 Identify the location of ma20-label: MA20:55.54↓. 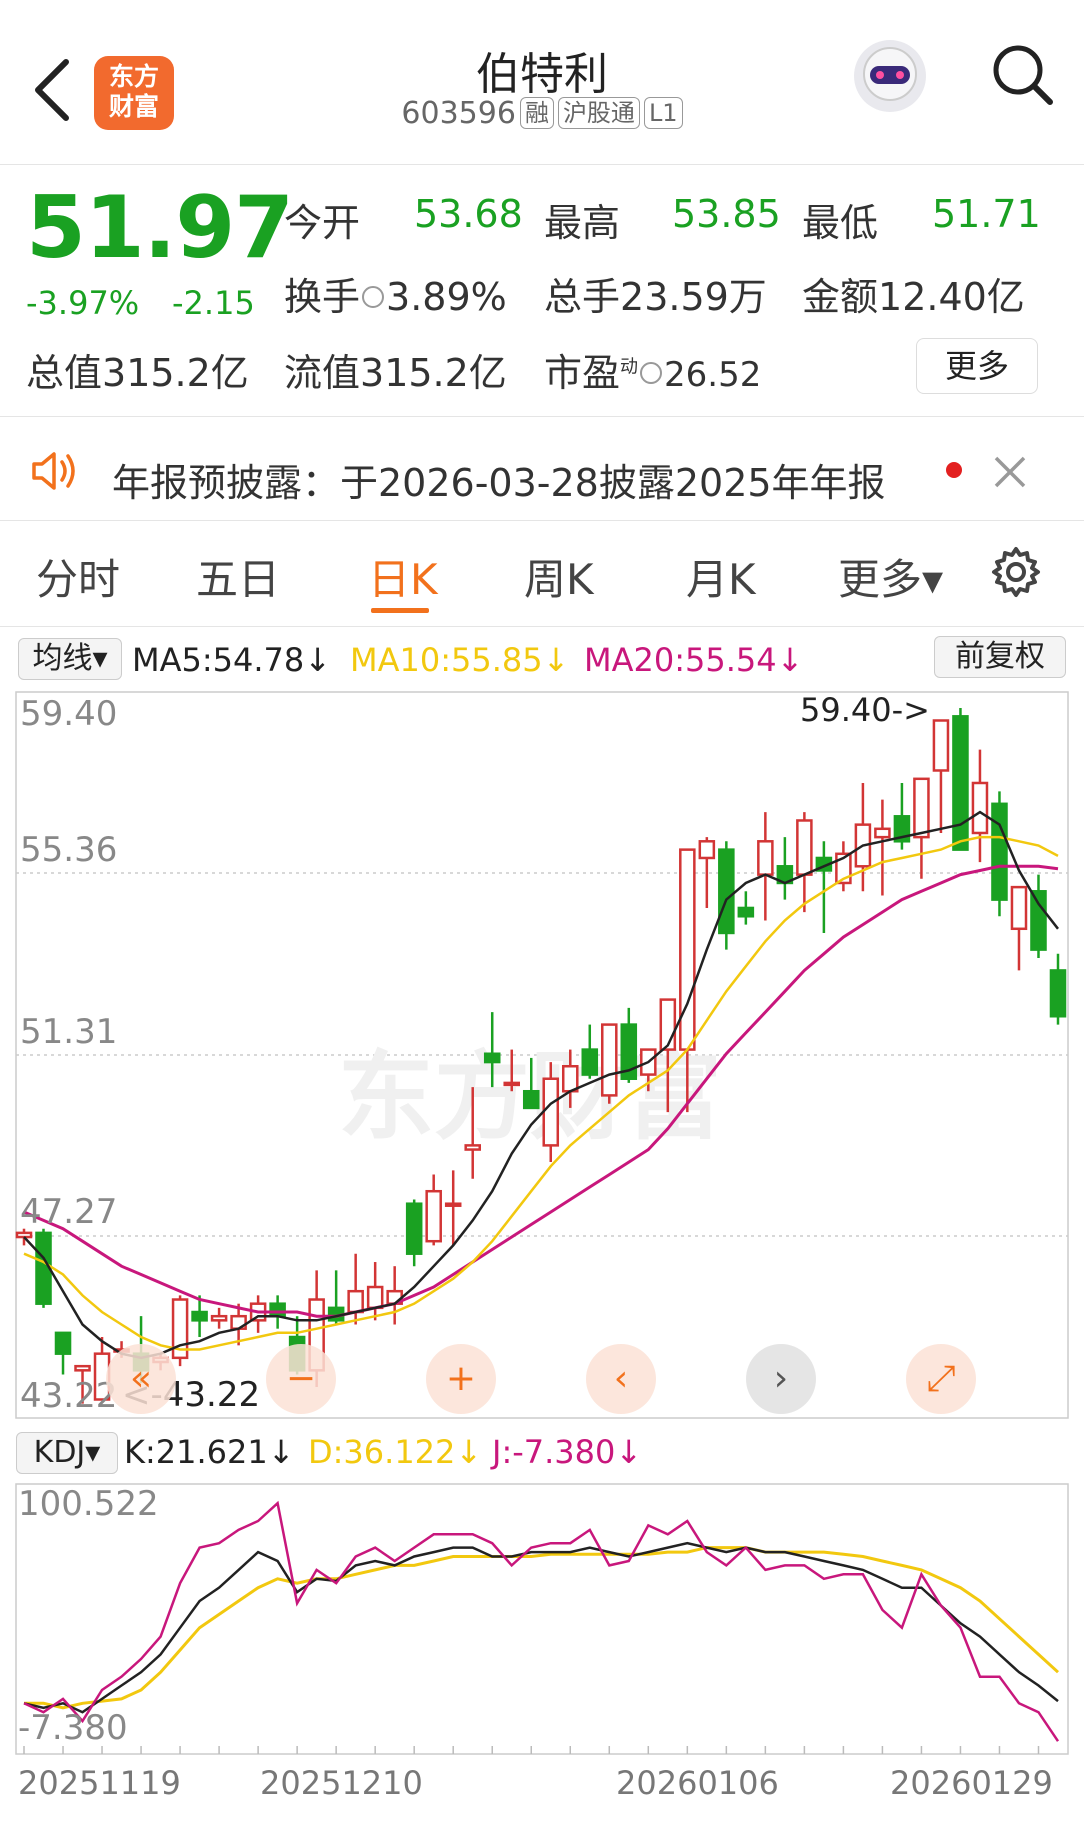
(694, 660).